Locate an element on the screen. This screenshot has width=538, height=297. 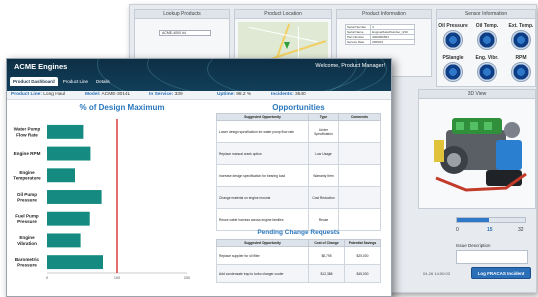
x-tick-label: 0 is located at coordinates (47, 278).